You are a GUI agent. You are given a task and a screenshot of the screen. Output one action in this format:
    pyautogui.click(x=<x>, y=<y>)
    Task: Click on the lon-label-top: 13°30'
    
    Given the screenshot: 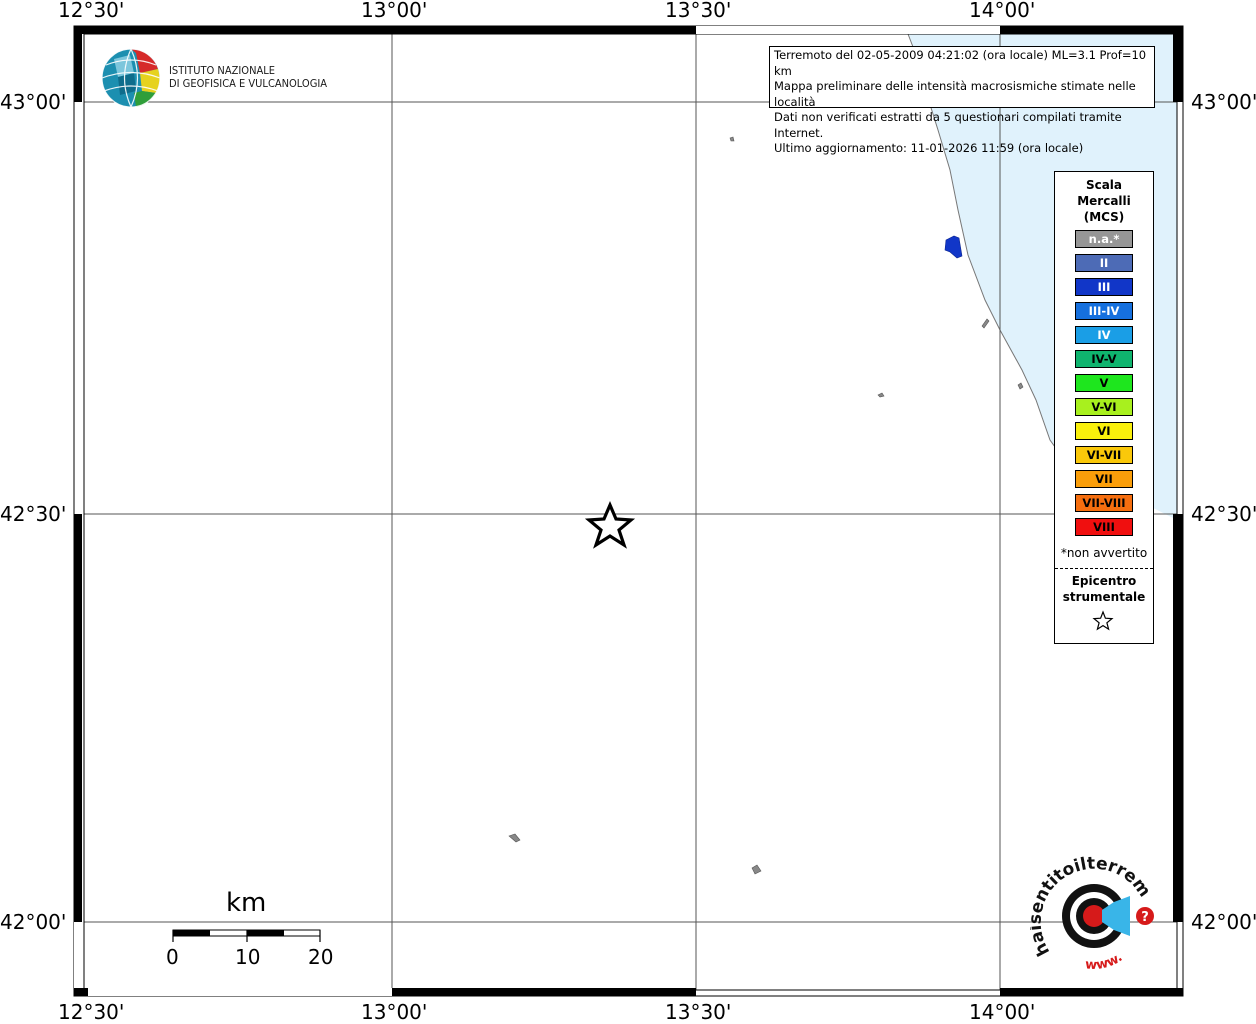 What is the action you would take?
    pyautogui.click(x=698, y=11)
    